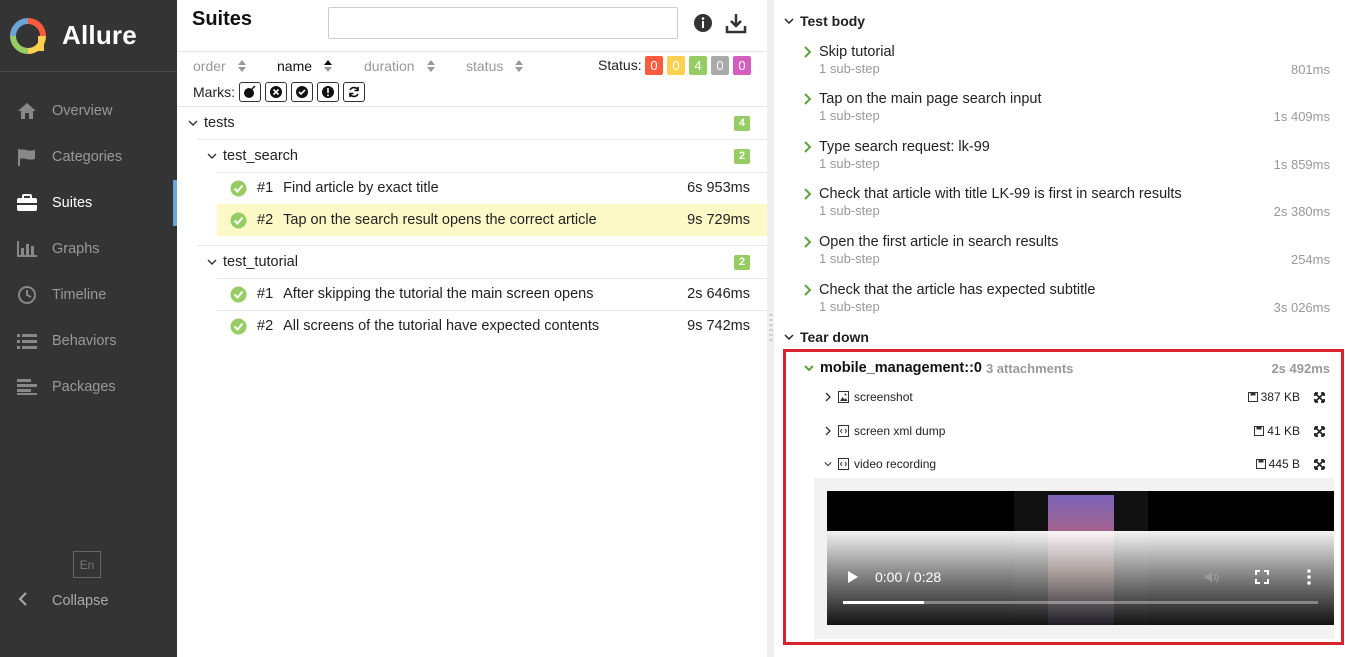 The image size is (1345, 657). What do you see at coordinates (88, 295) in the screenshot?
I see `sidebar-item-timeline: Timeline` at bounding box center [88, 295].